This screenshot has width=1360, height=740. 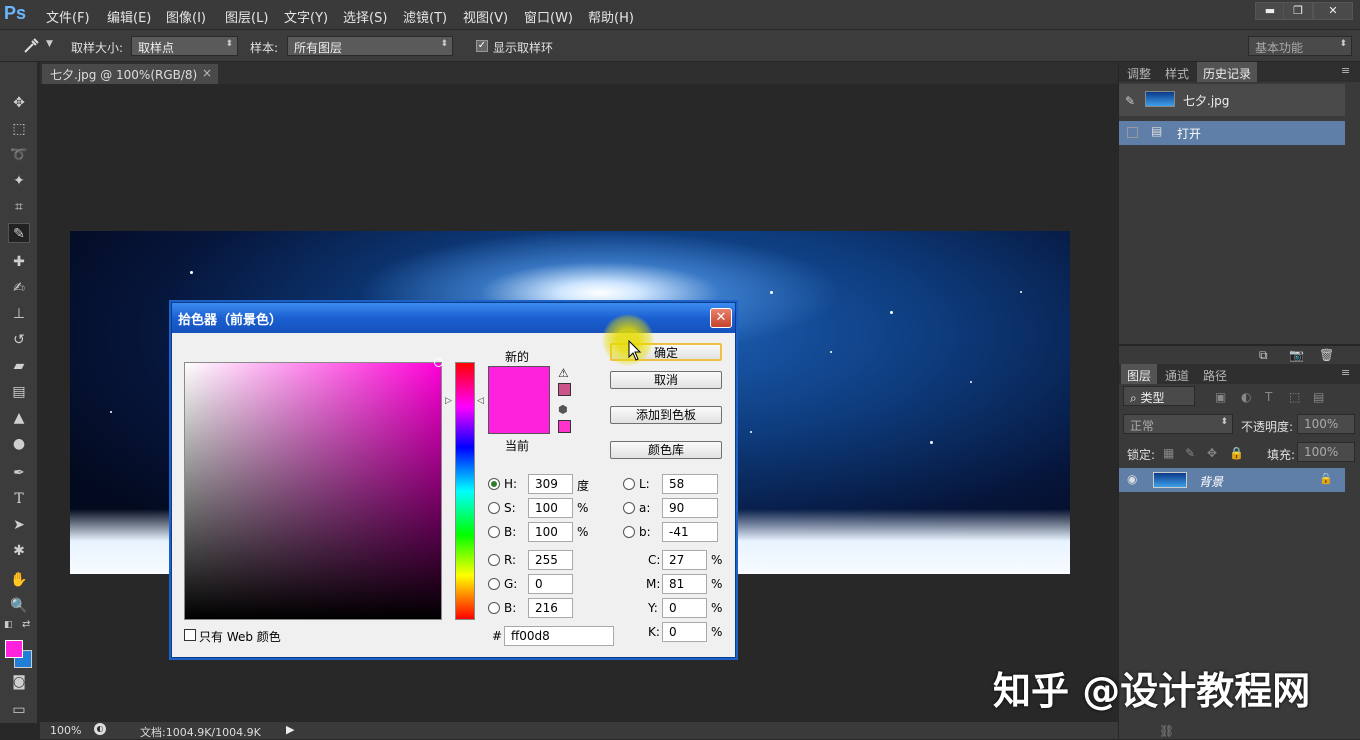 What do you see at coordinates (19, 340) in the screenshot?
I see `history-brush-tool-icon: ↺` at bounding box center [19, 340].